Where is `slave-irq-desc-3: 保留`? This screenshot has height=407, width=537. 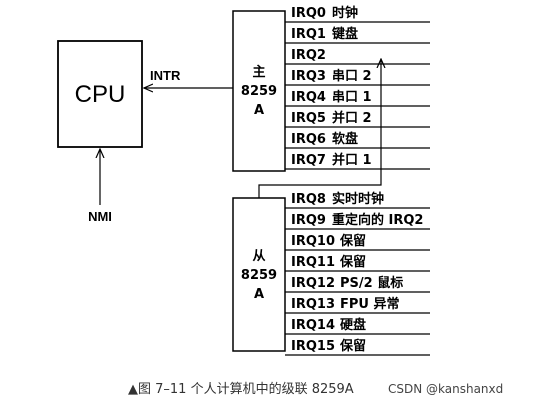 slave-irq-desc-3: 保留 is located at coordinates (352, 262).